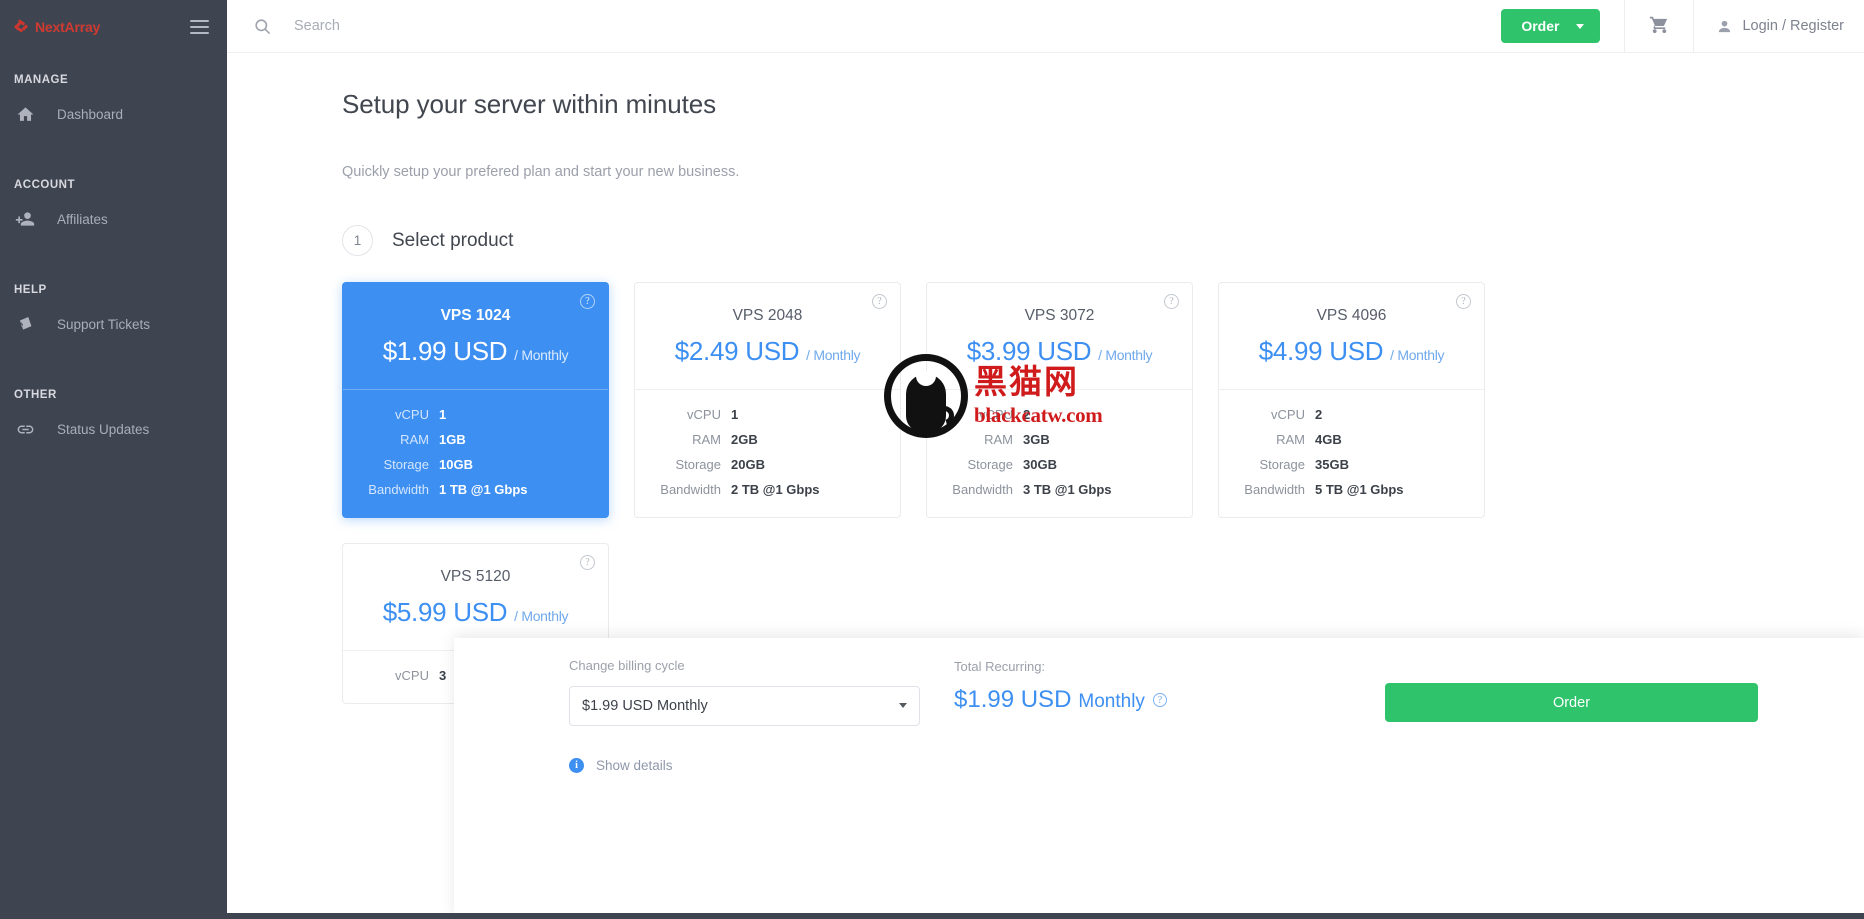 The height and width of the screenshot is (919, 1864). I want to click on product-name: VPS 2048, so click(767, 315).